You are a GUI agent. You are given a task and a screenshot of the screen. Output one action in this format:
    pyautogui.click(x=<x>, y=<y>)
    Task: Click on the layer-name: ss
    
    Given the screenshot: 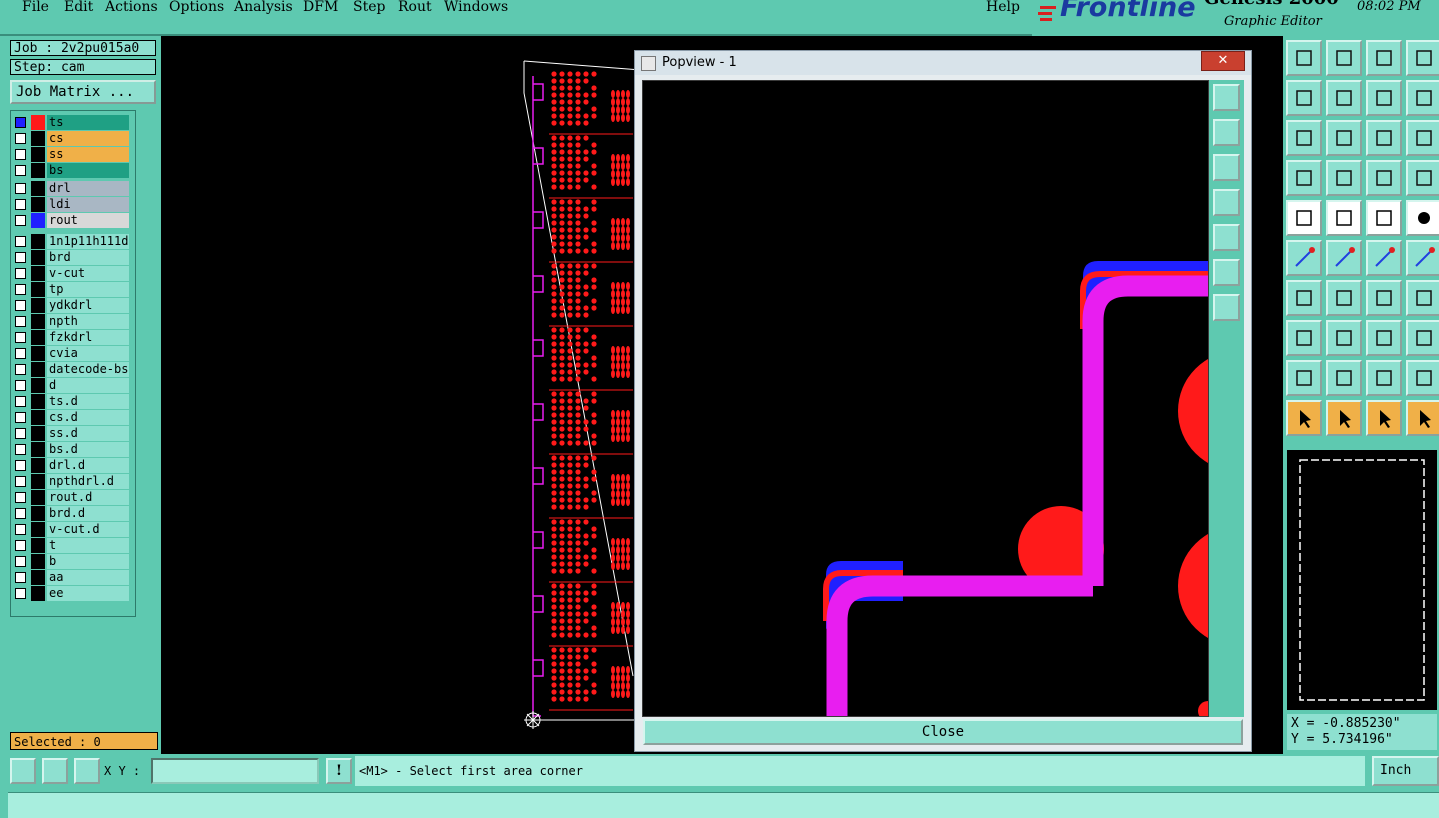 What is the action you would take?
    pyautogui.click(x=88, y=154)
    